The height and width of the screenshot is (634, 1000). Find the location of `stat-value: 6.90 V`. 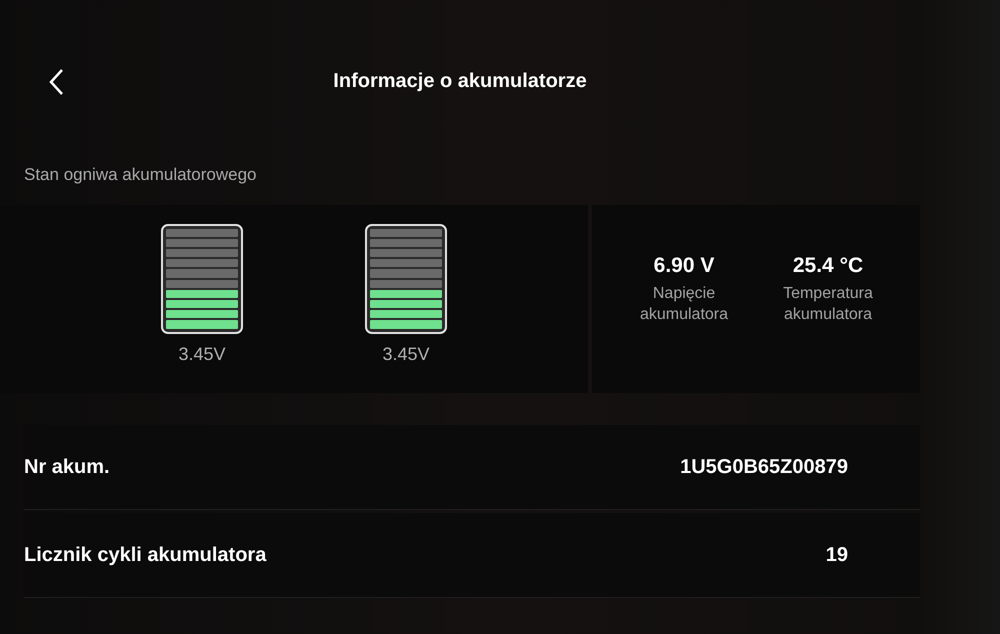

stat-value: 6.90 V is located at coordinates (684, 266).